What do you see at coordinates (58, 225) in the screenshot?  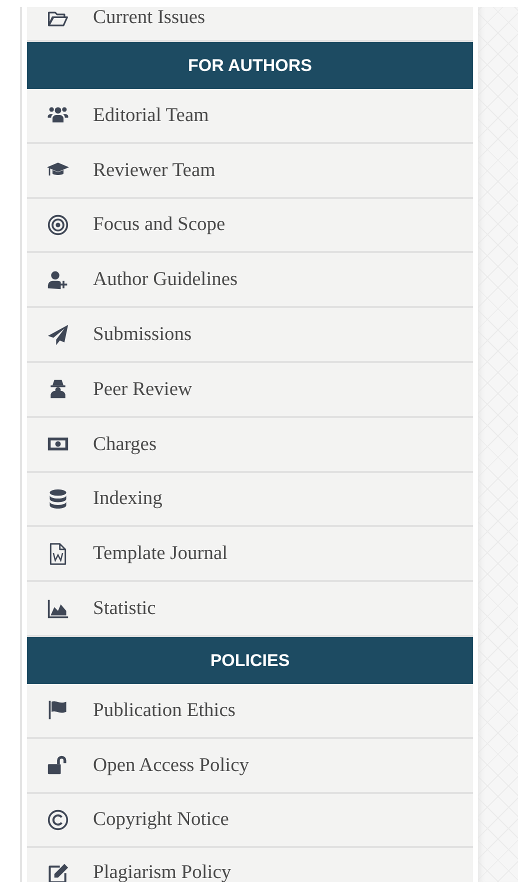 I see `target-icon` at bounding box center [58, 225].